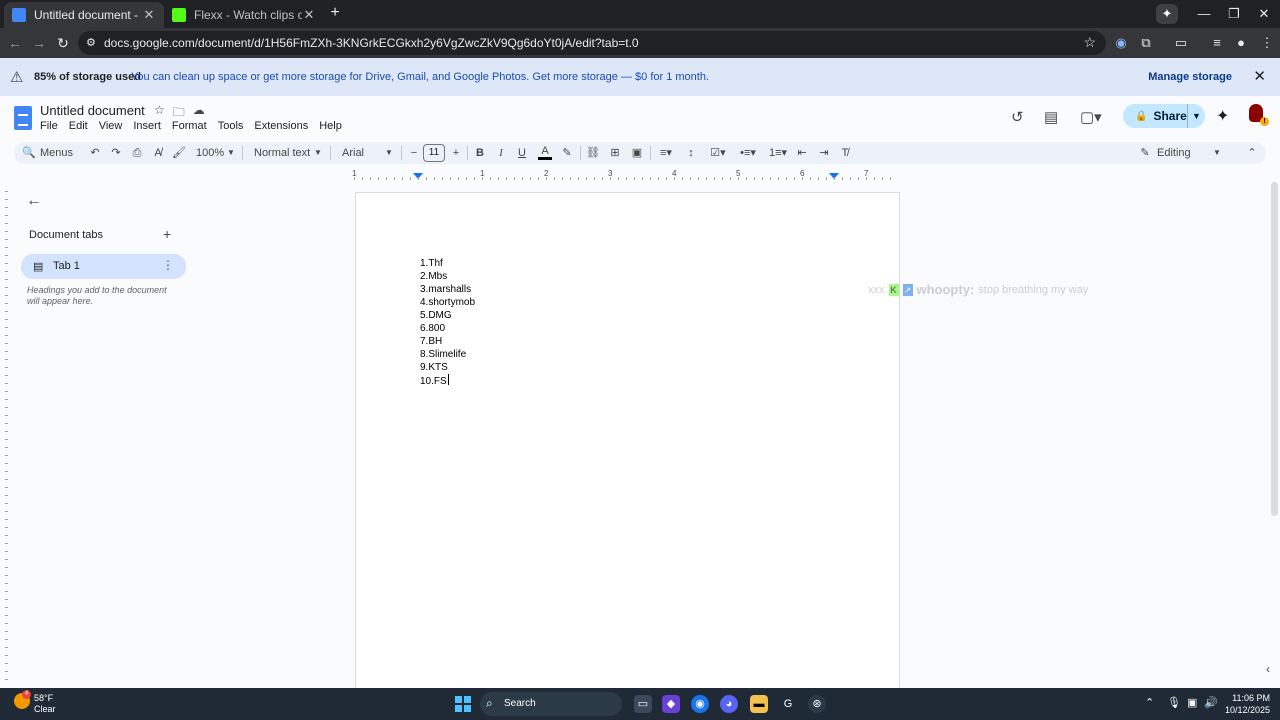 The width and height of the screenshot is (1280, 720). I want to click on extensions-puzzle-icon: ⧉, so click(1146, 43).